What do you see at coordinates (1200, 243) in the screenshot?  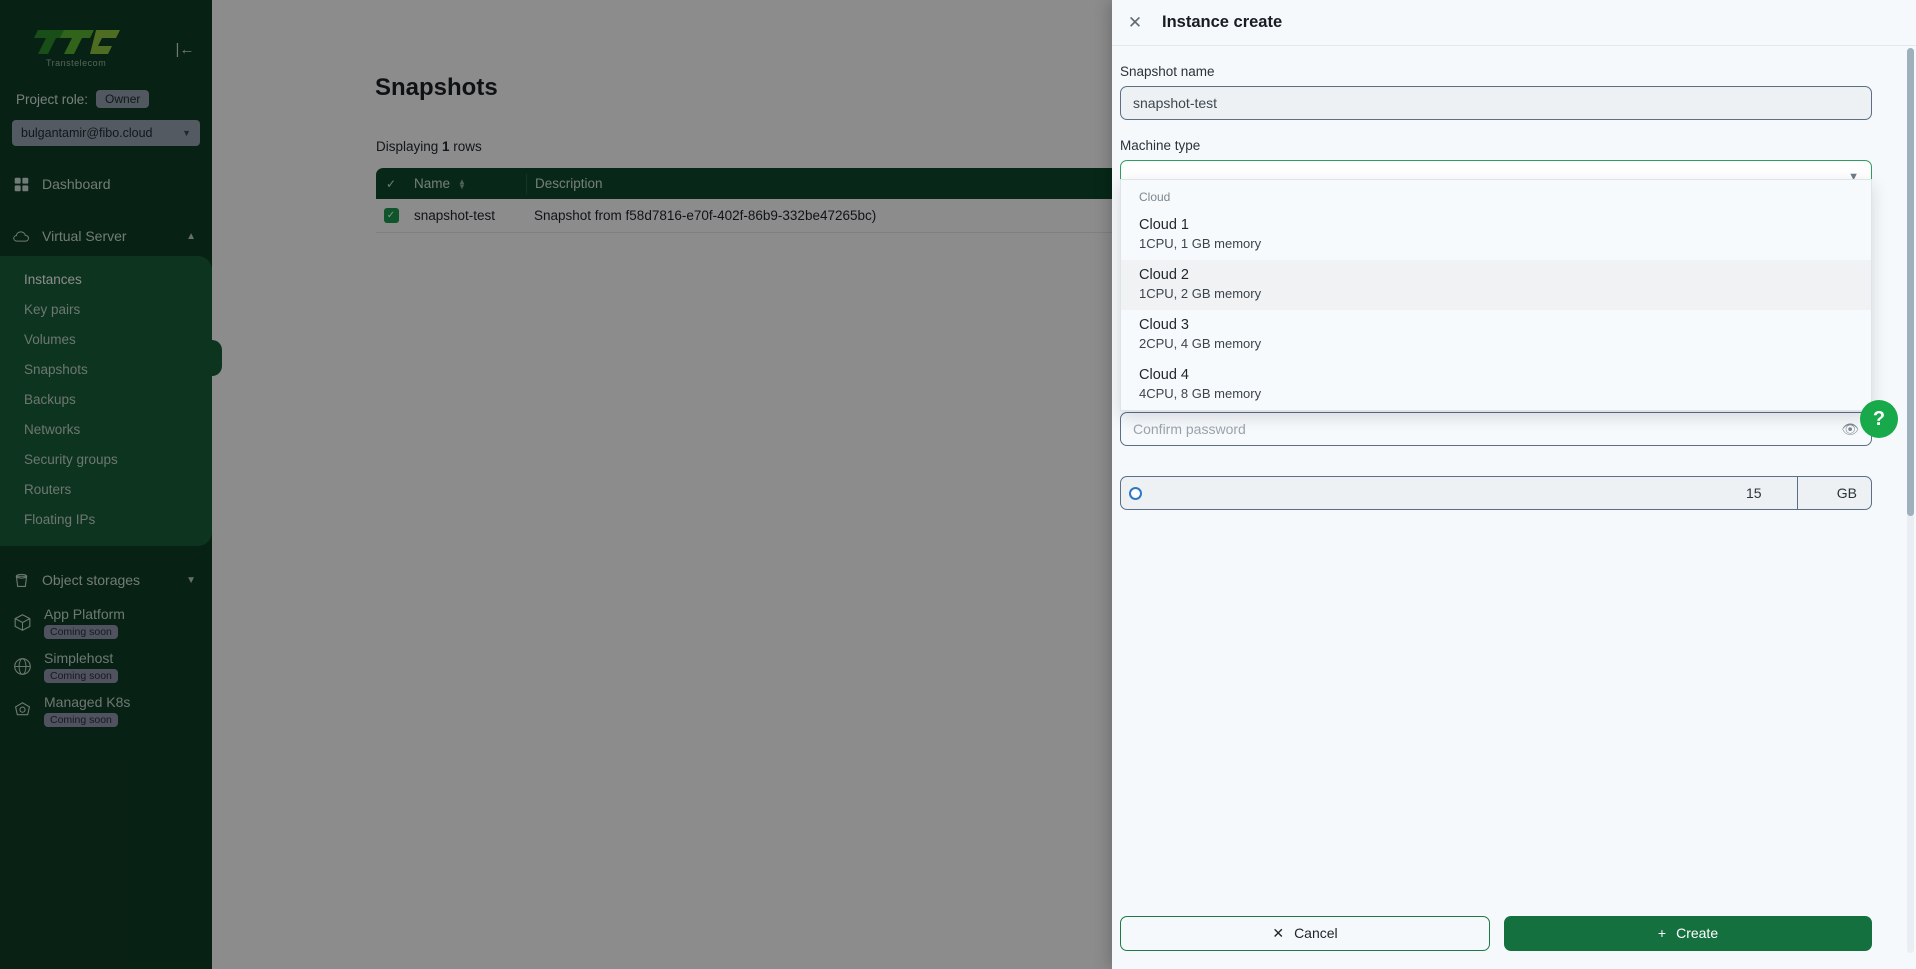 I see `option-spec: 1CPU, 1 GB memory` at bounding box center [1200, 243].